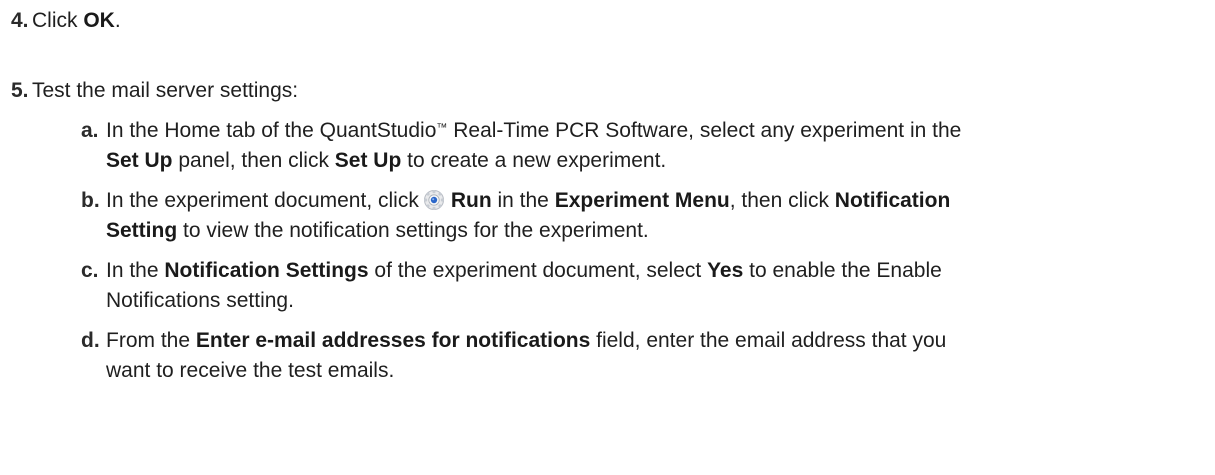 The width and height of the screenshot is (1215, 475). I want to click on text-part: field, enter the email address that you, so click(768, 340).